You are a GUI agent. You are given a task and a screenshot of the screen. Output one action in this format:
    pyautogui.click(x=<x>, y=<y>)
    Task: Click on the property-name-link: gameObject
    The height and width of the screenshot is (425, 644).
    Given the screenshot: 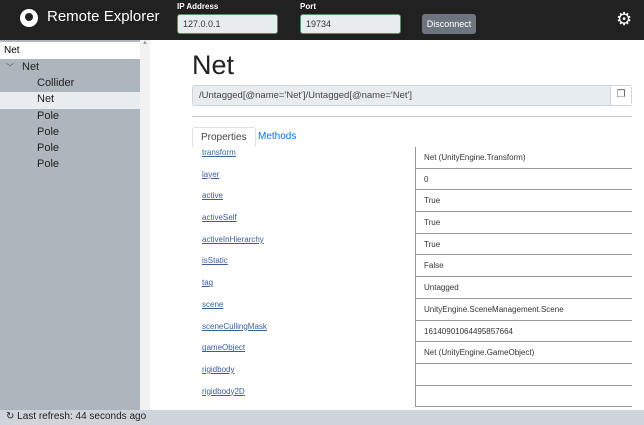 What is the action you would take?
    pyautogui.click(x=223, y=347)
    